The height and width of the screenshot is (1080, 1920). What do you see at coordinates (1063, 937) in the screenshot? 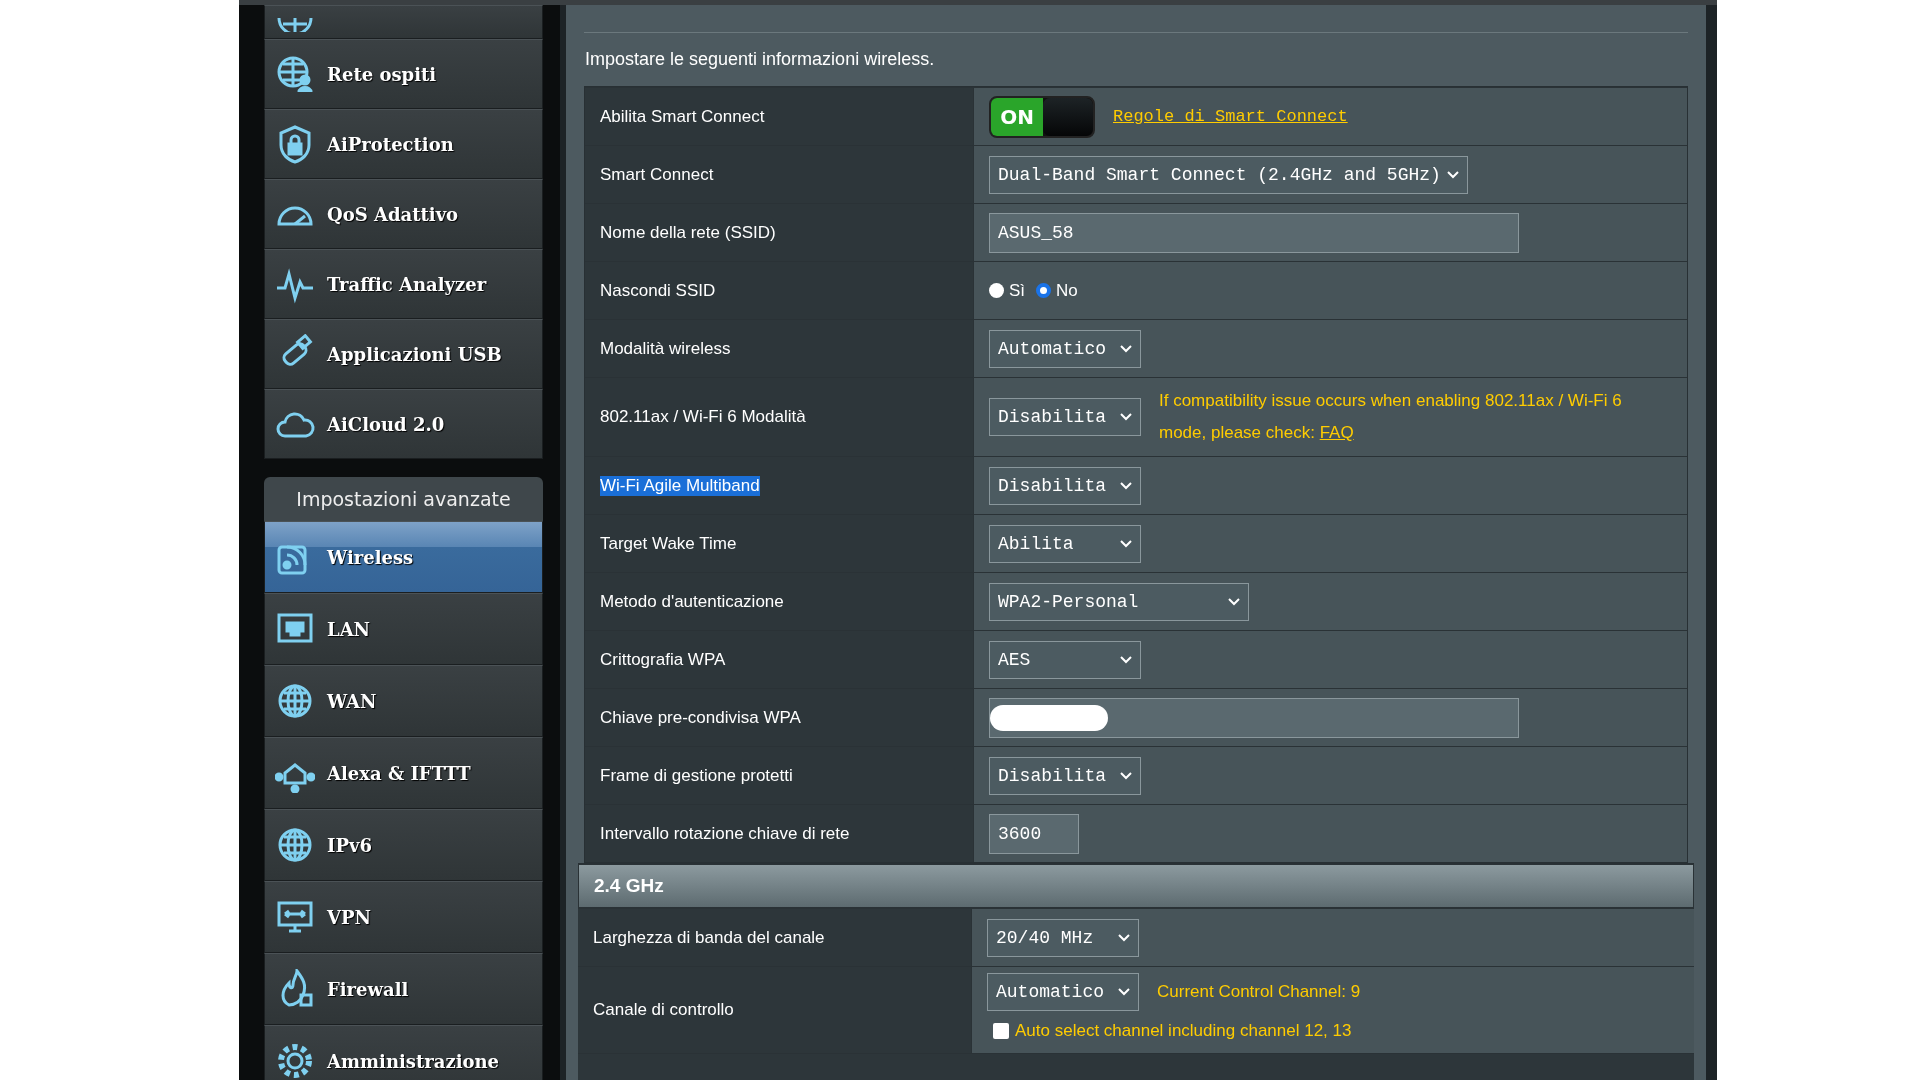
I see `dropdown: 20/40 MHz` at bounding box center [1063, 937].